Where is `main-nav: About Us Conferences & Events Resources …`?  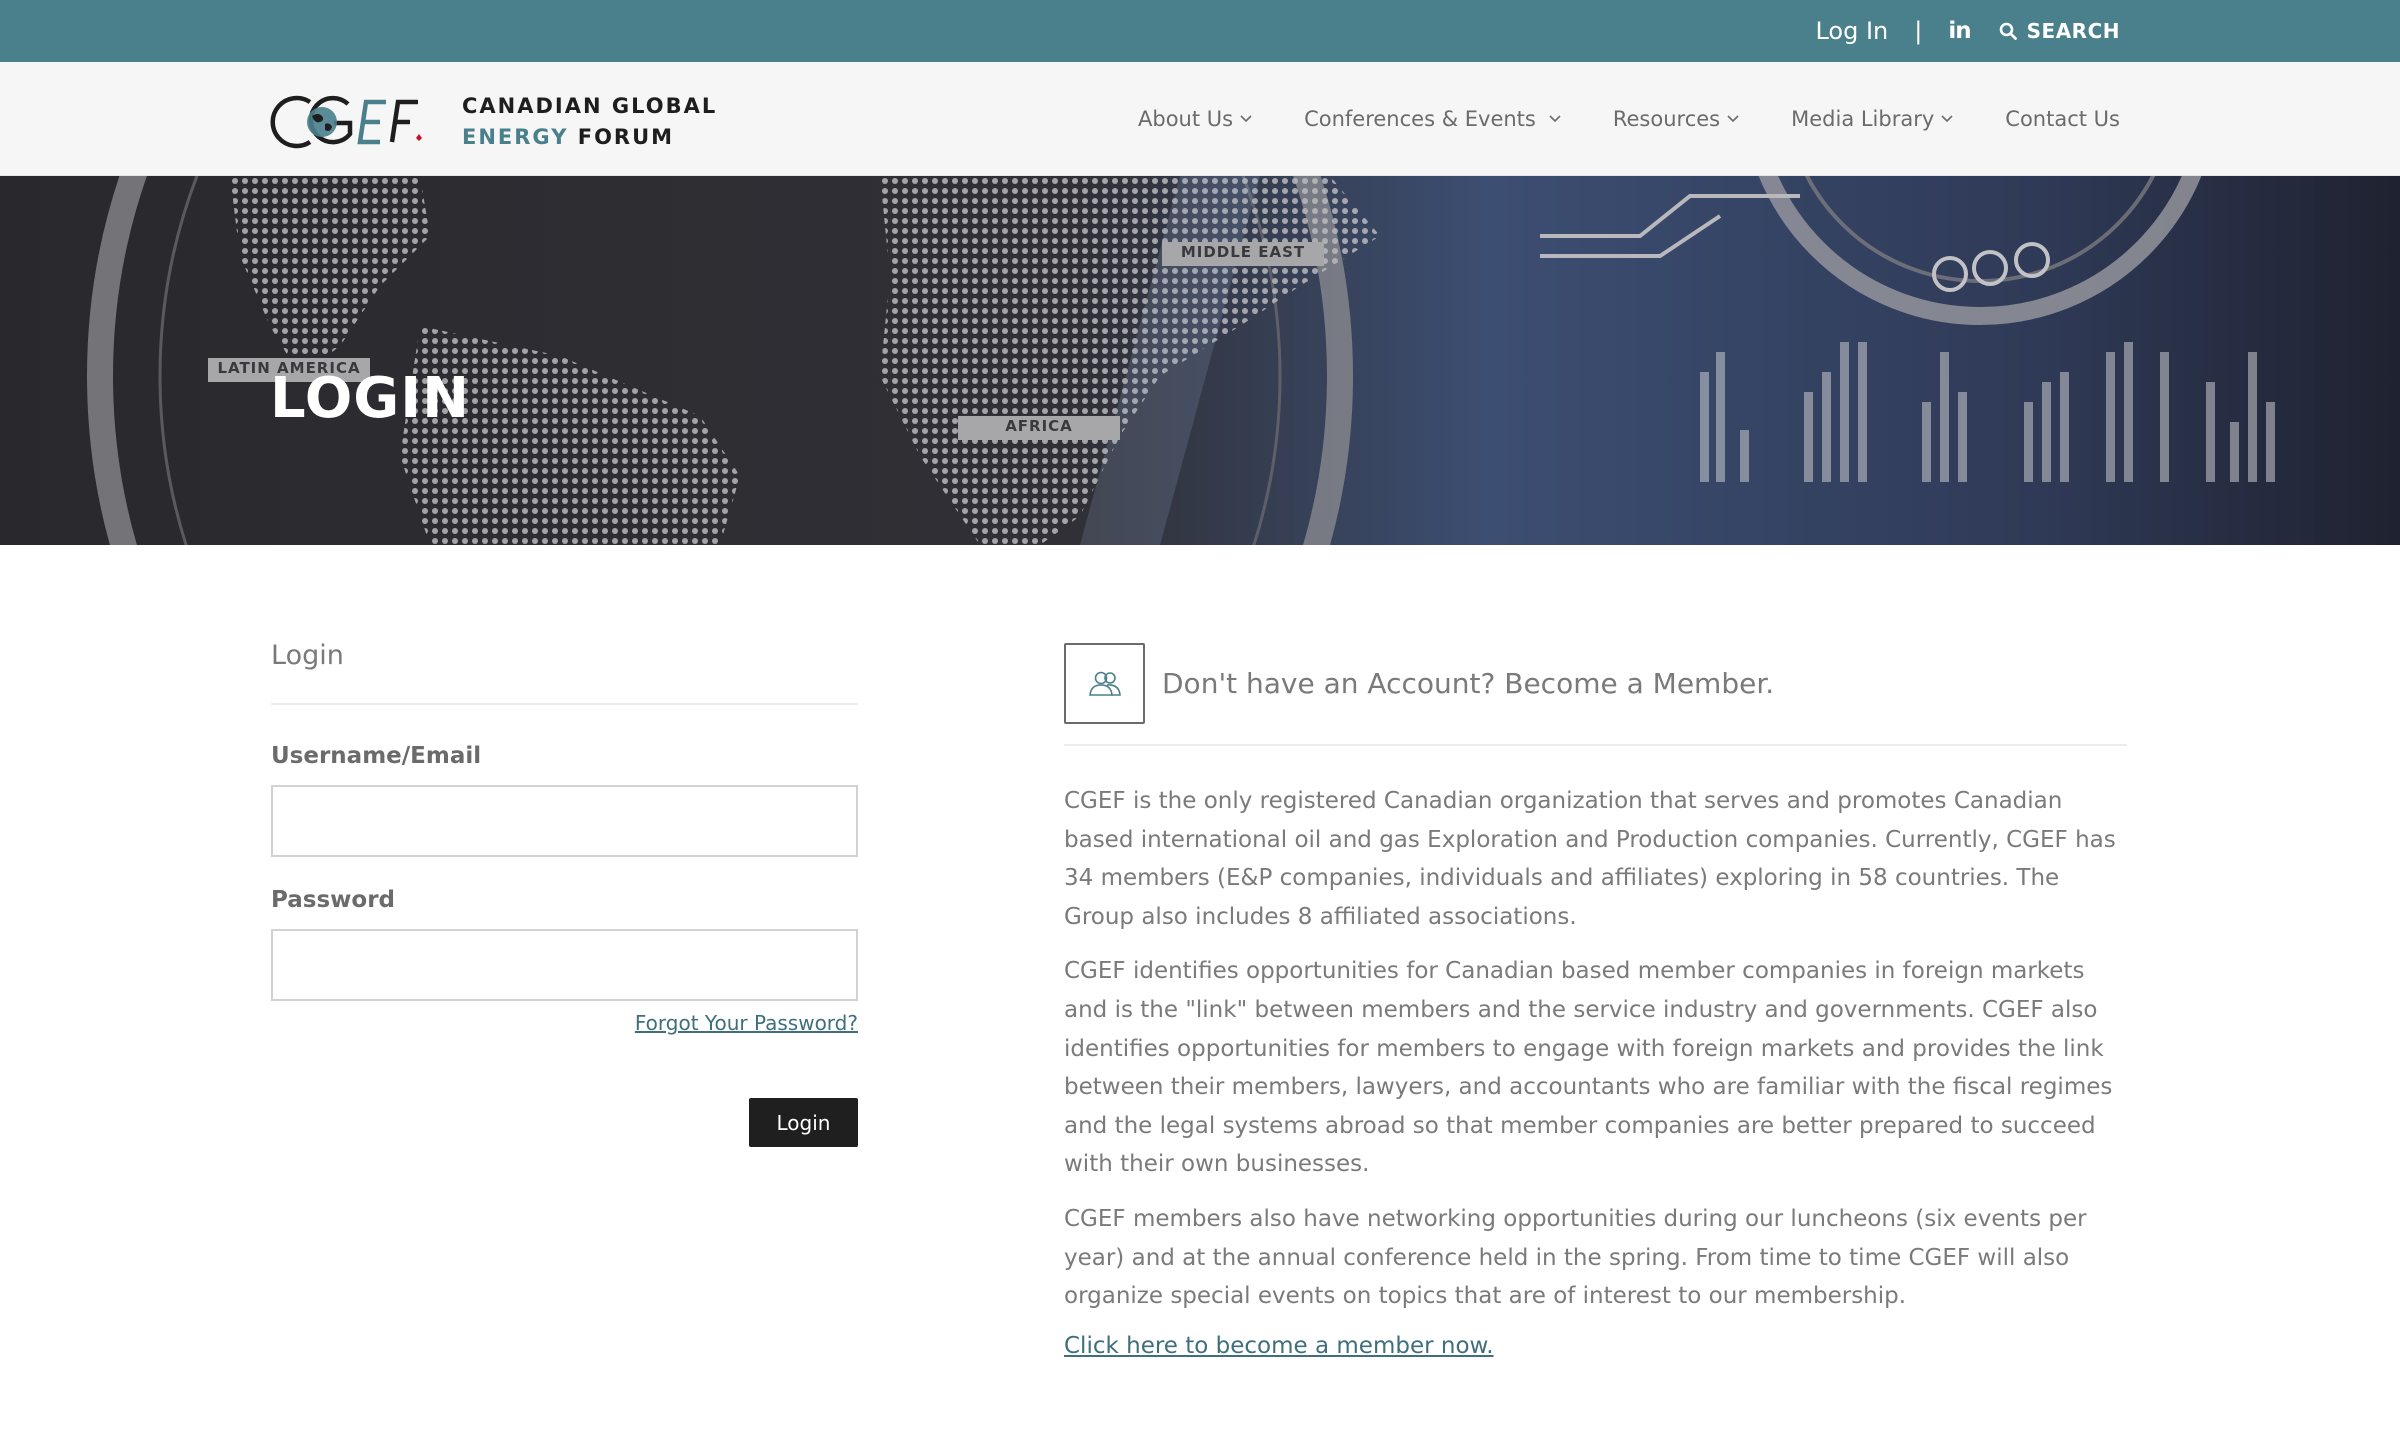 main-nav: About Us Conferences & Events Resources … is located at coordinates (1603, 119).